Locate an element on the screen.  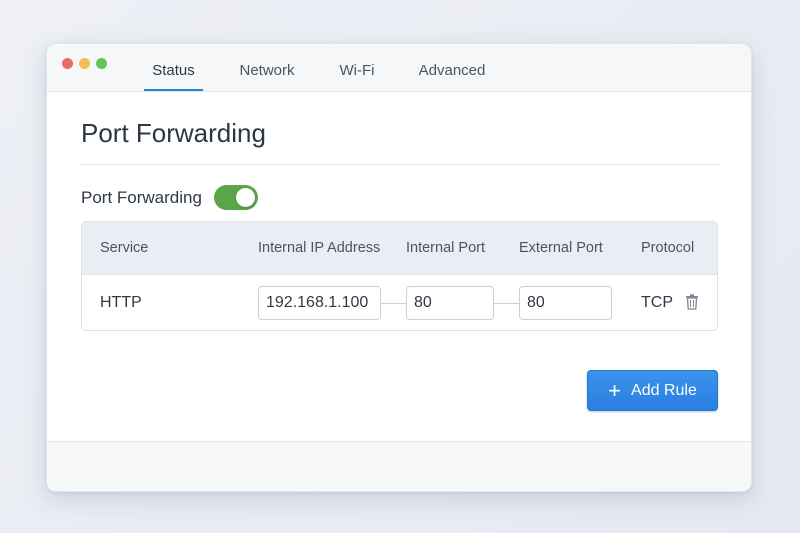
protocol-cell: TCP is located at coordinates (657, 303).